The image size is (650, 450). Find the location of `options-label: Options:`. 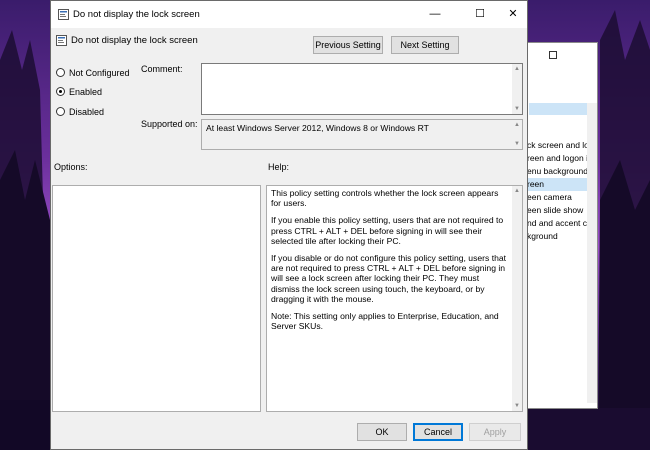

options-label: Options: is located at coordinates (71, 167).